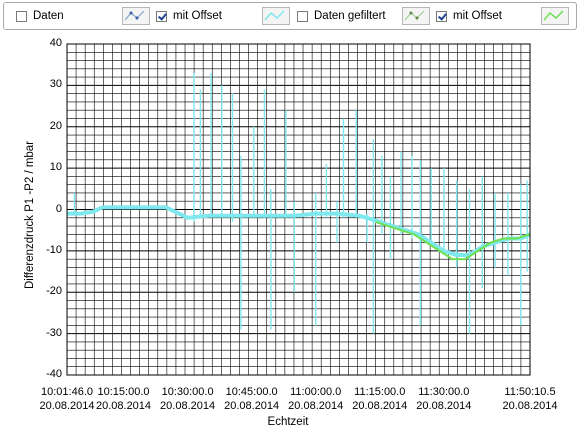  Describe the element at coordinates (67, 399) in the screenshot. I see `x-tick-label: 10:01:46.0 20.08.2014` at that location.